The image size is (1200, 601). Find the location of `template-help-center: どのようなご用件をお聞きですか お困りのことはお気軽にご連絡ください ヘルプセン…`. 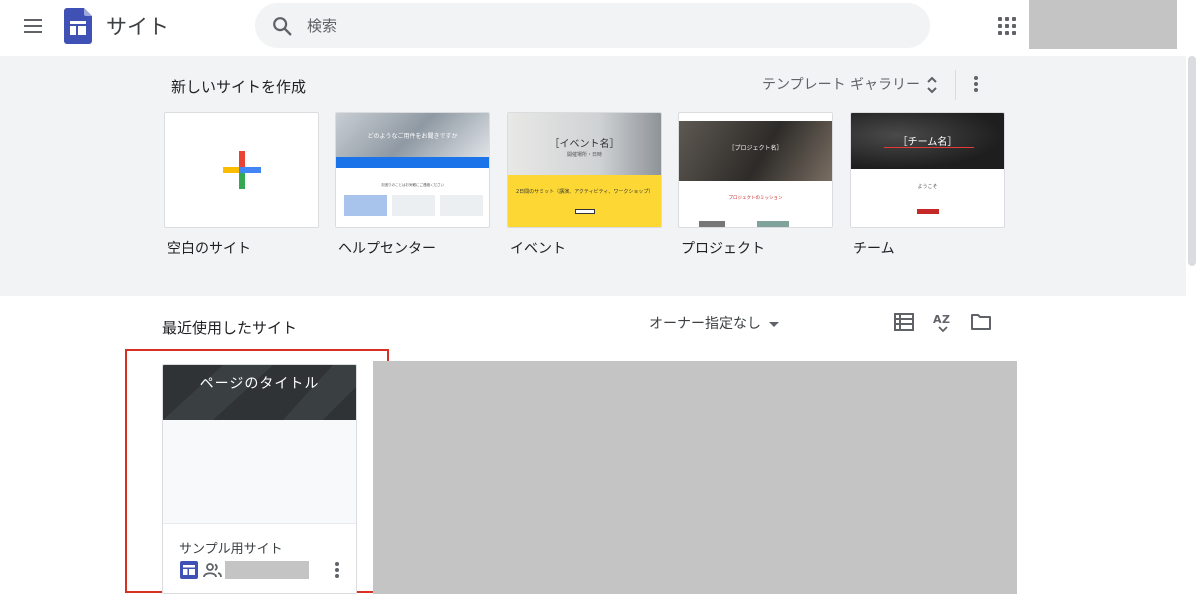

template-help-center: どのようなご用件をお聞きですか お困りのことはお気軽にご連絡ください ヘルプセン… is located at coordinates (412, 185).